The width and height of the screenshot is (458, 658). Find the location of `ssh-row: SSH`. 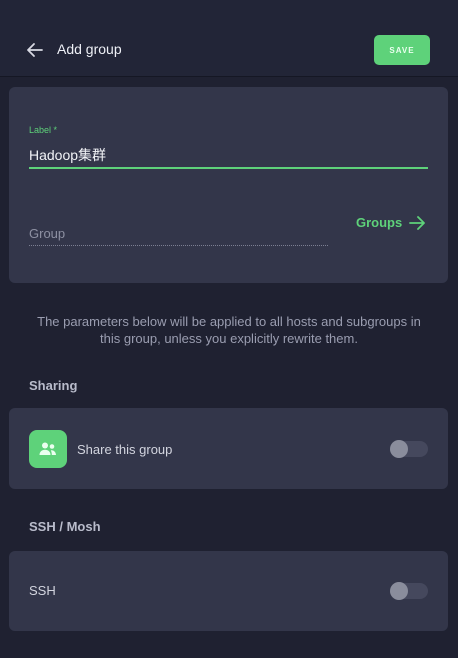

ssh-row: SSH is located at coordinates (228, 591).